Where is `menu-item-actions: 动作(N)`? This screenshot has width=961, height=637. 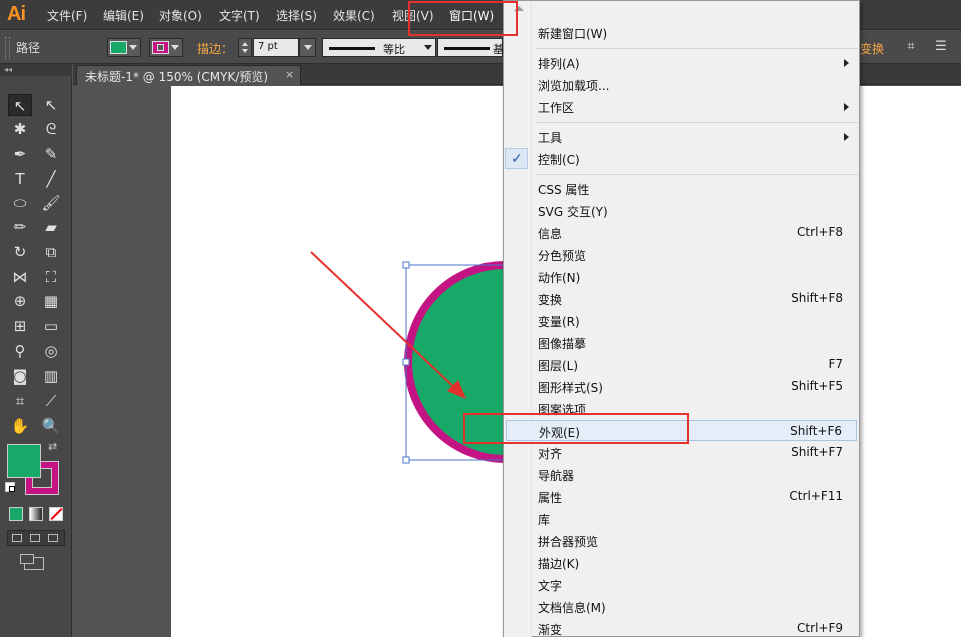 menu-item-actions: 动作(N) is located at coordinates (681, 276).